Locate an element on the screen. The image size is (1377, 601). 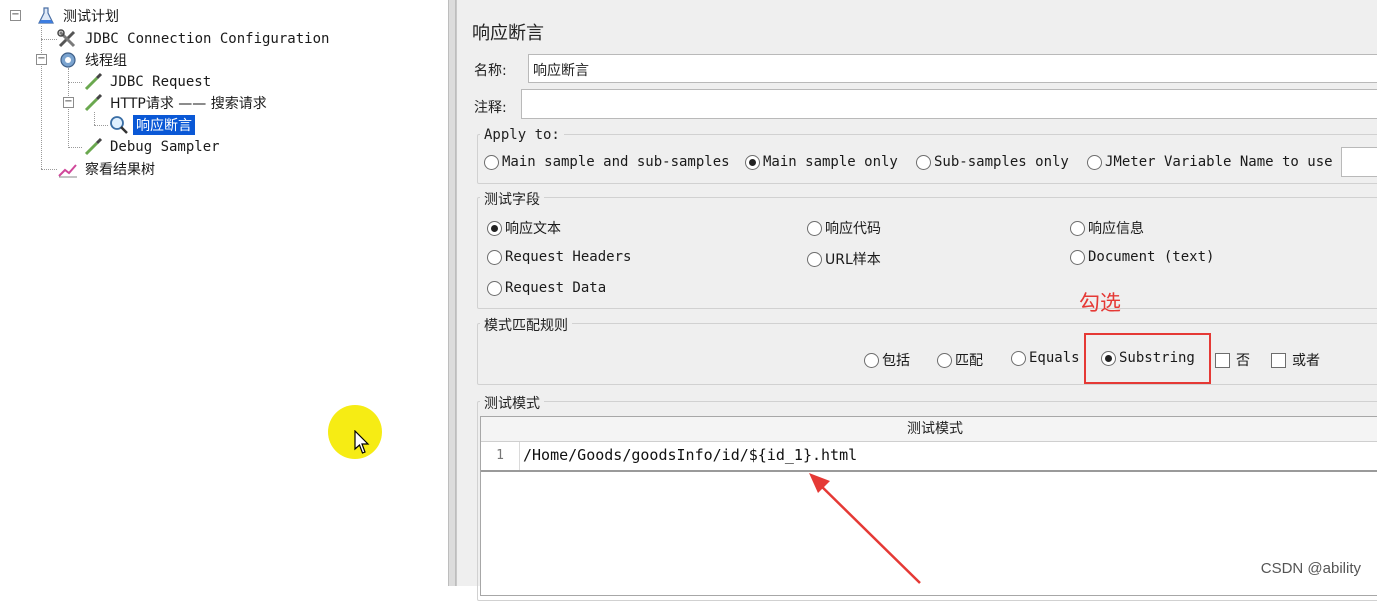
collapse-thread-group-icon: − is located at coordinates (41, 59).